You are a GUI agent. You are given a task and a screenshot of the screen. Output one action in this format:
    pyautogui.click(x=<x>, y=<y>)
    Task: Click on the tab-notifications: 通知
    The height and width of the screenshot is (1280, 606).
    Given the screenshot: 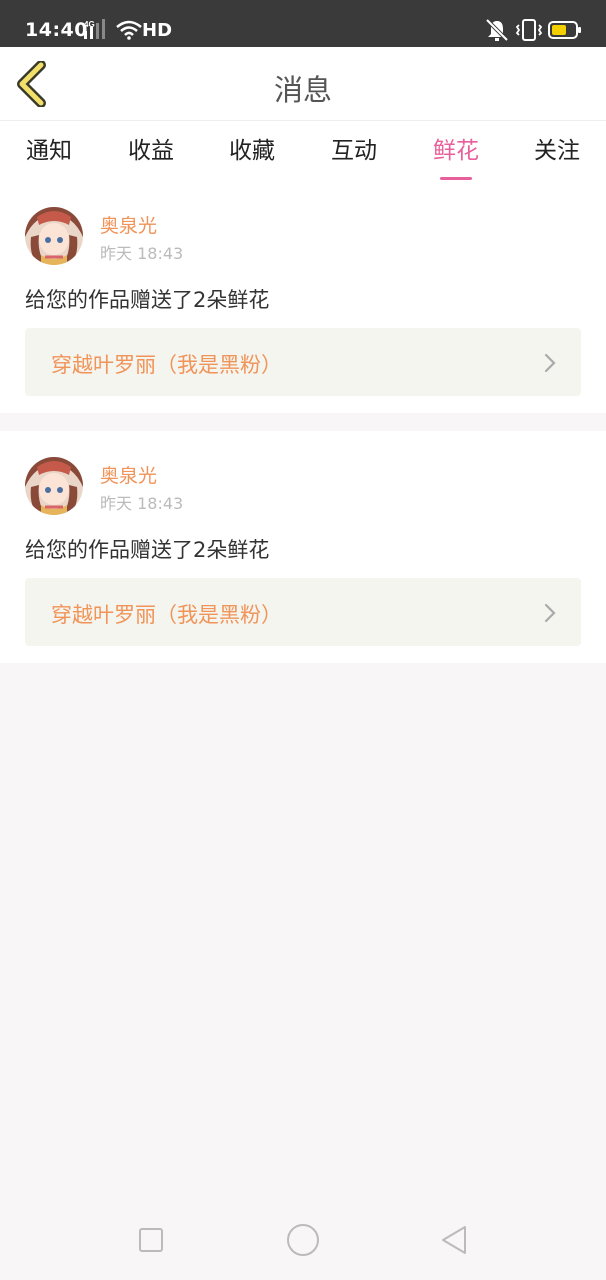 What is the action you would take?
    pyautogui.click(x=49, y=148)
    